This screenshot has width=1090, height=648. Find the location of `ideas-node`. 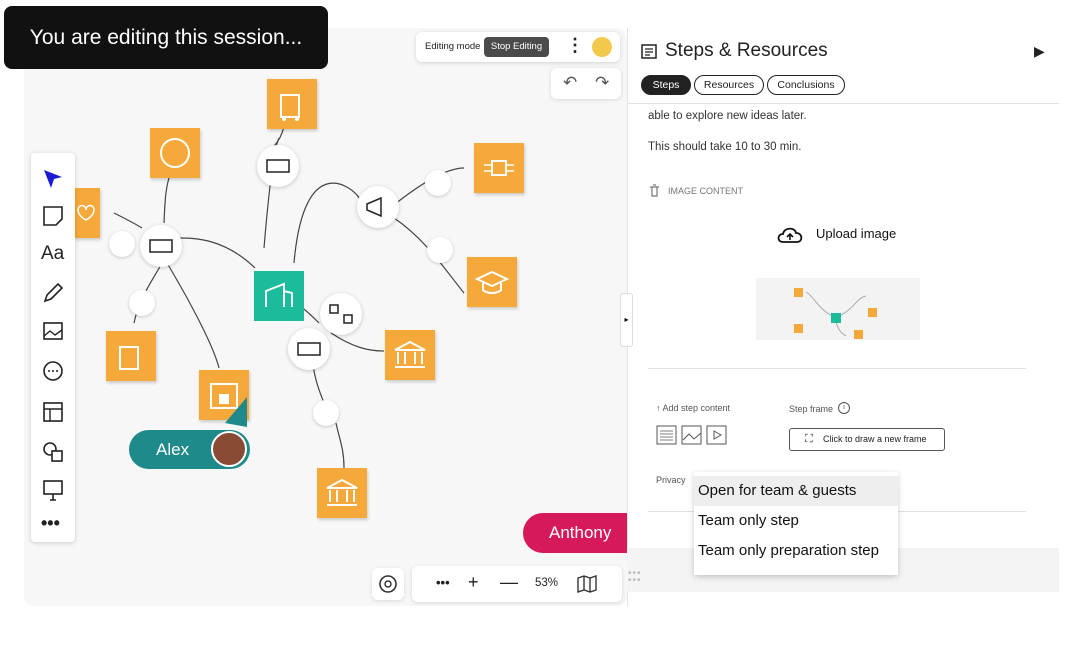

ideas-node is located at coordinates (175, 153).